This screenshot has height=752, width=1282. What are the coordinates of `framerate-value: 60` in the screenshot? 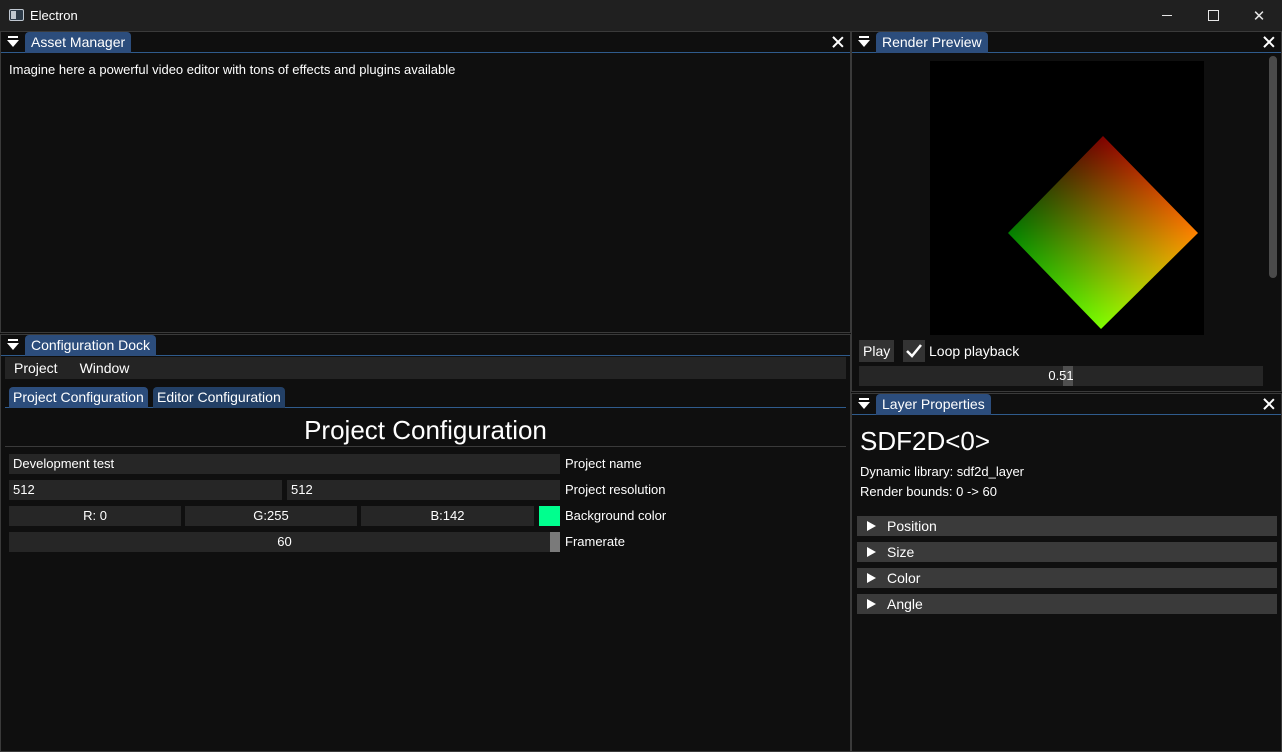 It's located at (284, 541).